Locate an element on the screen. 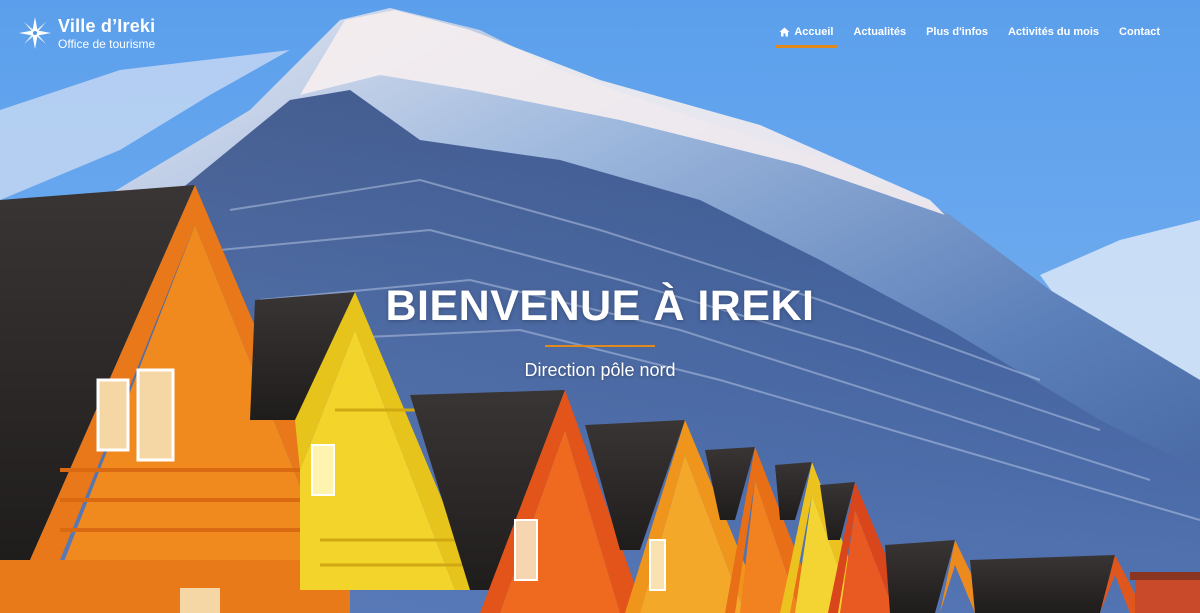  hero-subtitle: Direction pôle nord is located at coordinates (600, 370).